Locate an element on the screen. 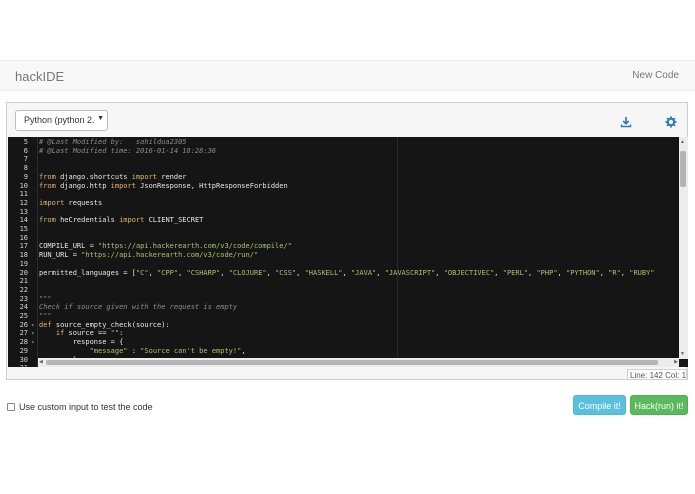 The image size is (695, 494). line-number: 31 is located at coordinates (18, 365).